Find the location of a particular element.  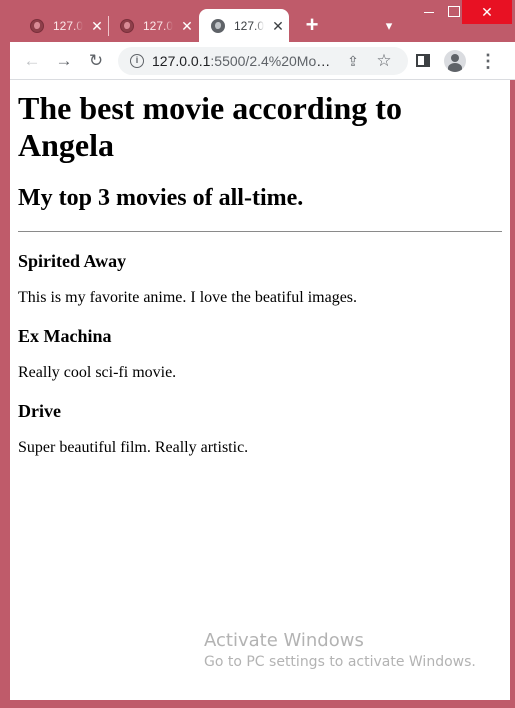

watermark-subtitle: Go to PC settings to activate Windows. is located at coordinates (340, 662).